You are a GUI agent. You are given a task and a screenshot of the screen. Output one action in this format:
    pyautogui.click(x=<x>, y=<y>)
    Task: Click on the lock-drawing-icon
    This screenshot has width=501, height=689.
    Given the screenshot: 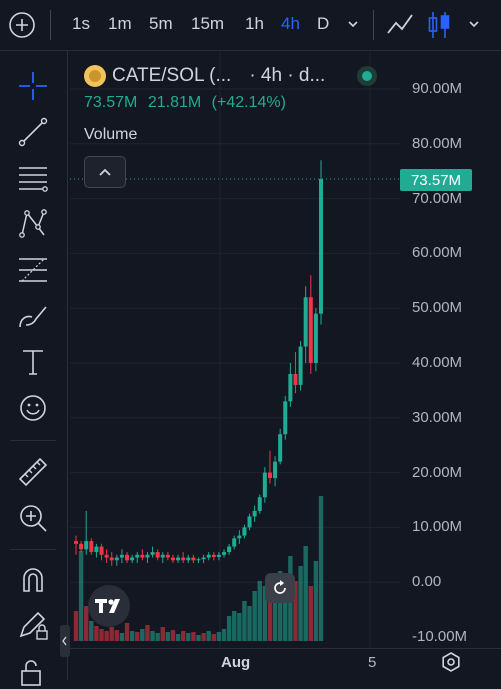 What is the action you would take?
    pyautogui.click(x=33, y=626)
    